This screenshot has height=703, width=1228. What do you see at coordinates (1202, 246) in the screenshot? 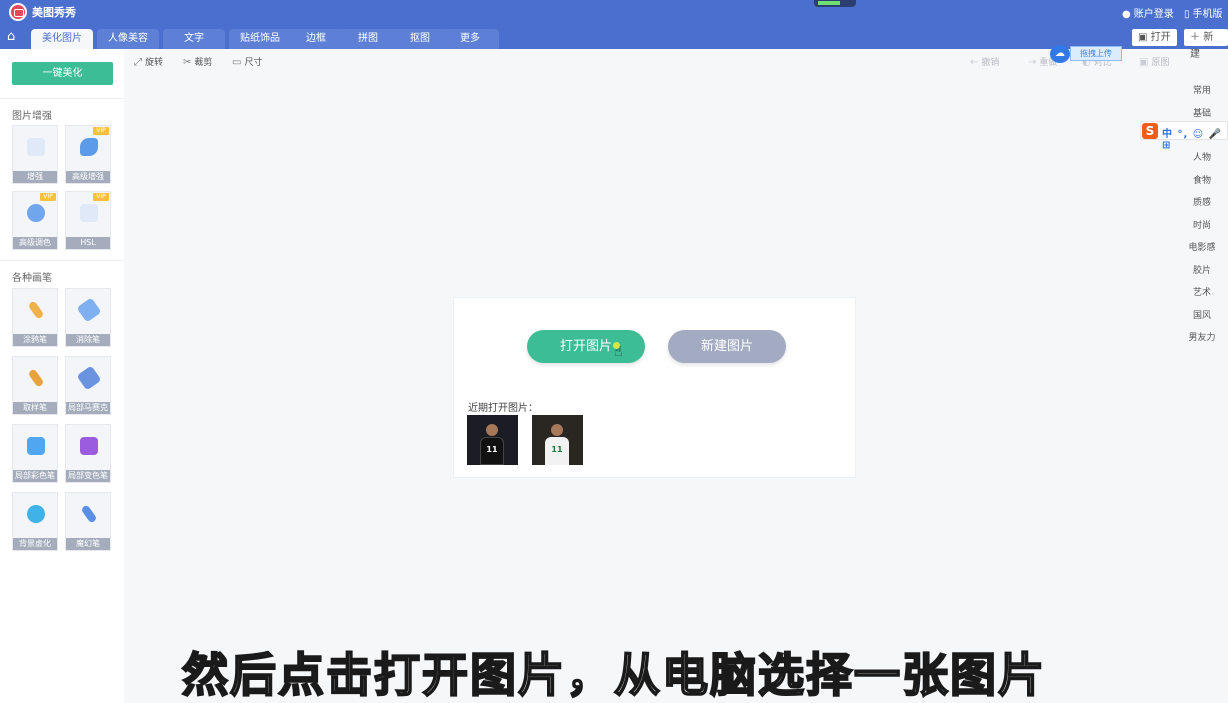
I see `filter-category-cinematic: 电影感` at bounding box center [1202, 246].